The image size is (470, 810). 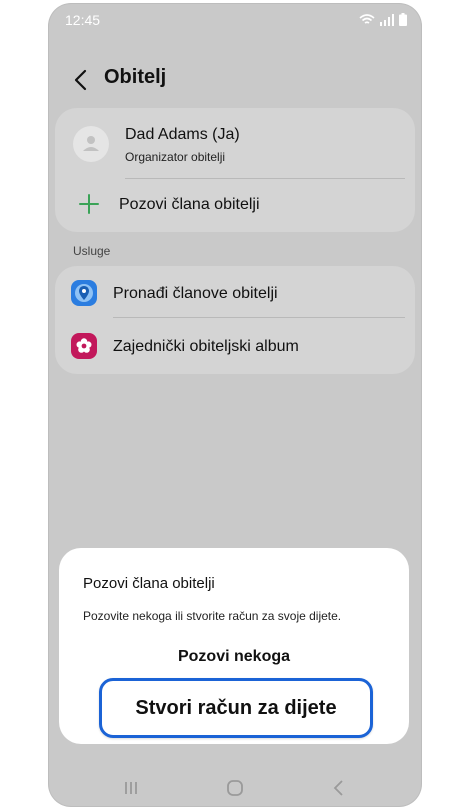 I want to click on shared-family-album-item: Zajednički obiteljski album, so click(x=206, y=347).